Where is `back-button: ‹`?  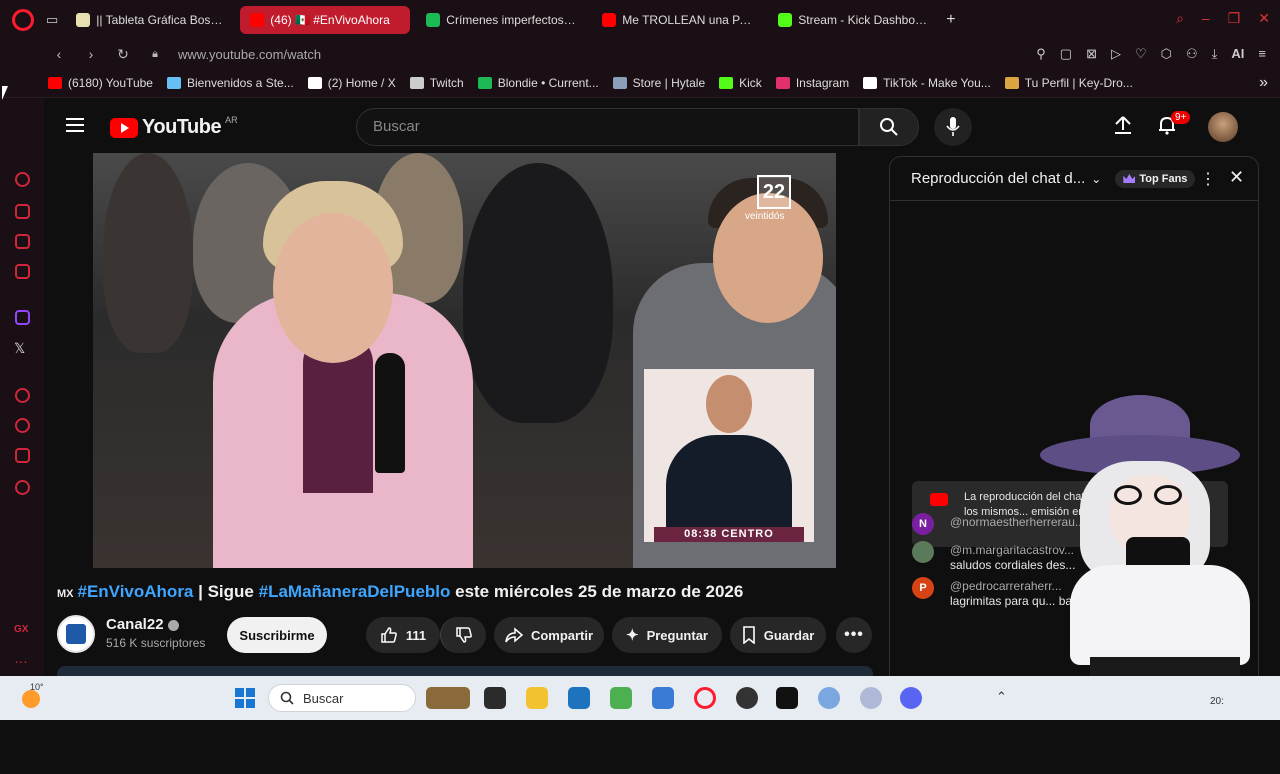 back-button: ‹ is located at coordinates (59, 54).